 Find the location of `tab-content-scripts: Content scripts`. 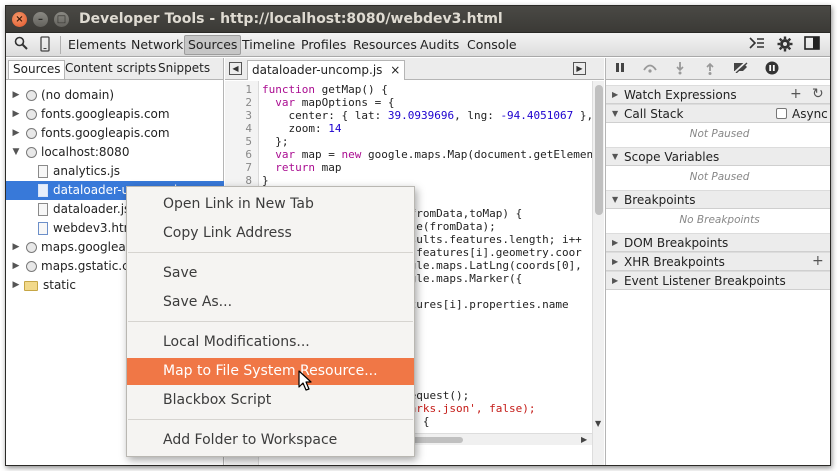

tab-content-scripts: Content scripts is located at coordinates (110, 68).